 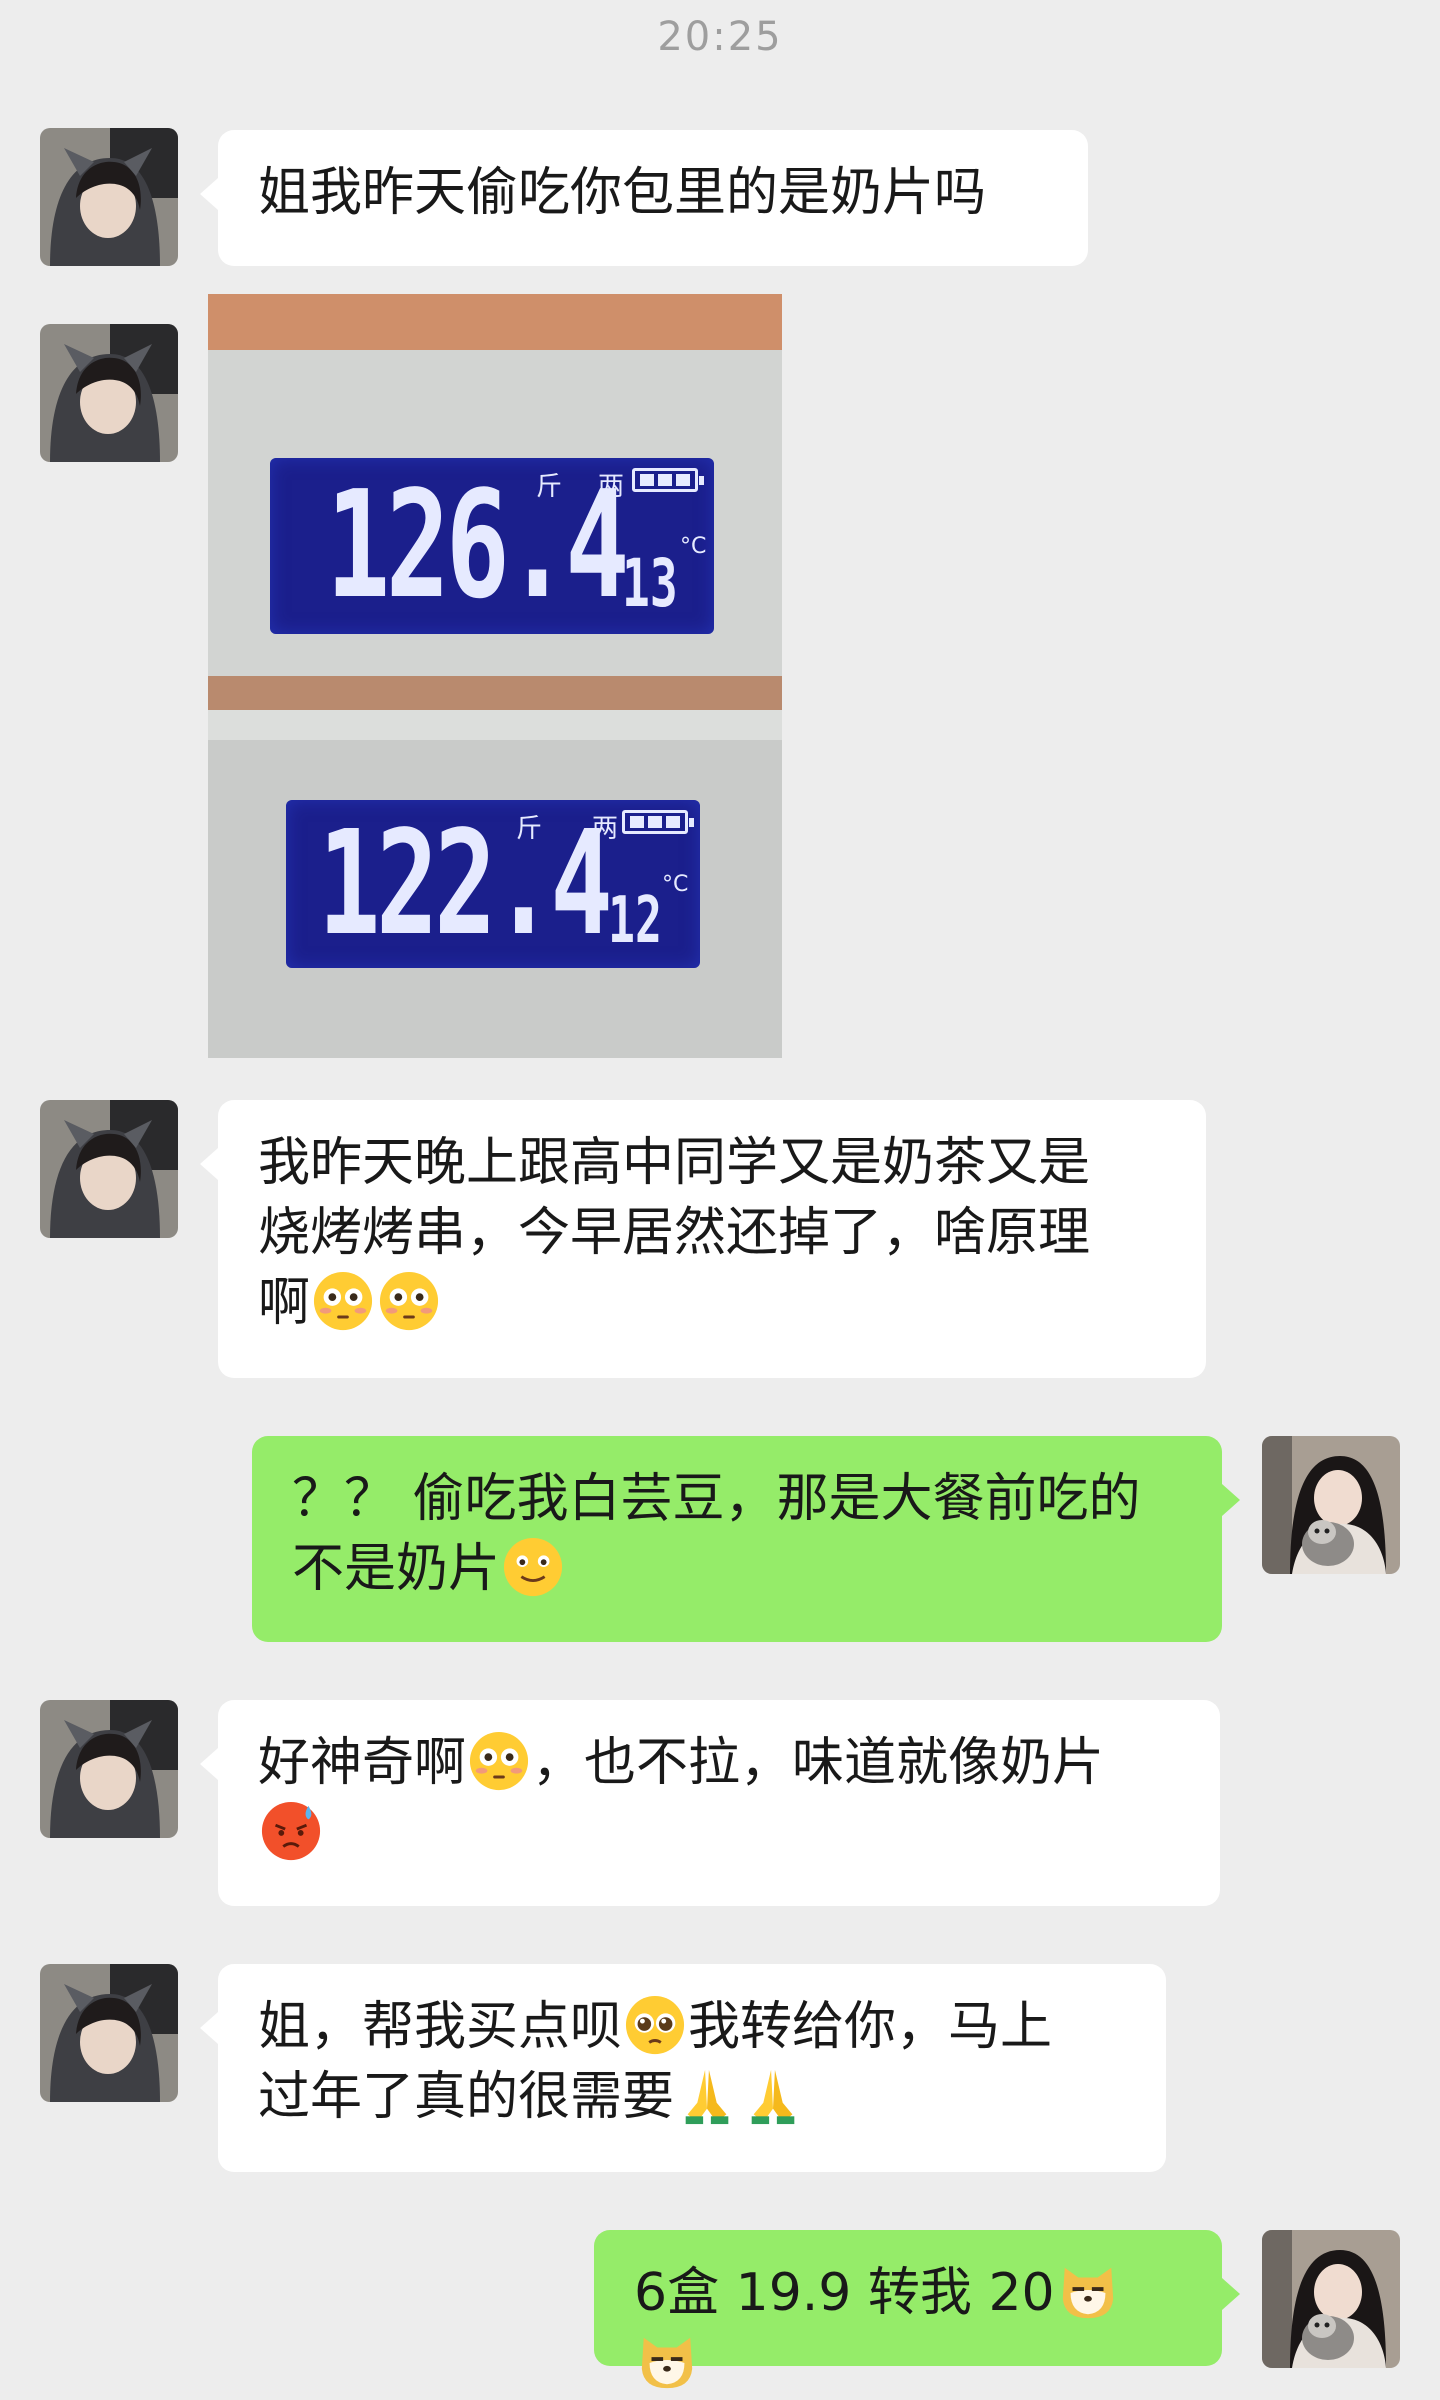 What do you see at coordinates (622, 193) in the screenshot?
I see `message-text: 姐我昨天偷吃你包里的是奶片吗` at bounding box center [622, 193].